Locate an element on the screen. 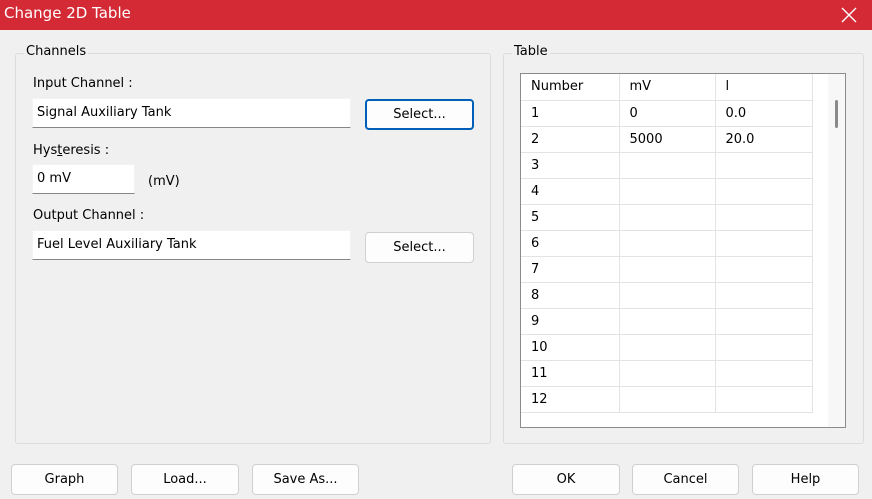 Image resolution: width=872 pixels, height=499 pixels. window-title: Change 2D Table is located at coordinates (67, 13).